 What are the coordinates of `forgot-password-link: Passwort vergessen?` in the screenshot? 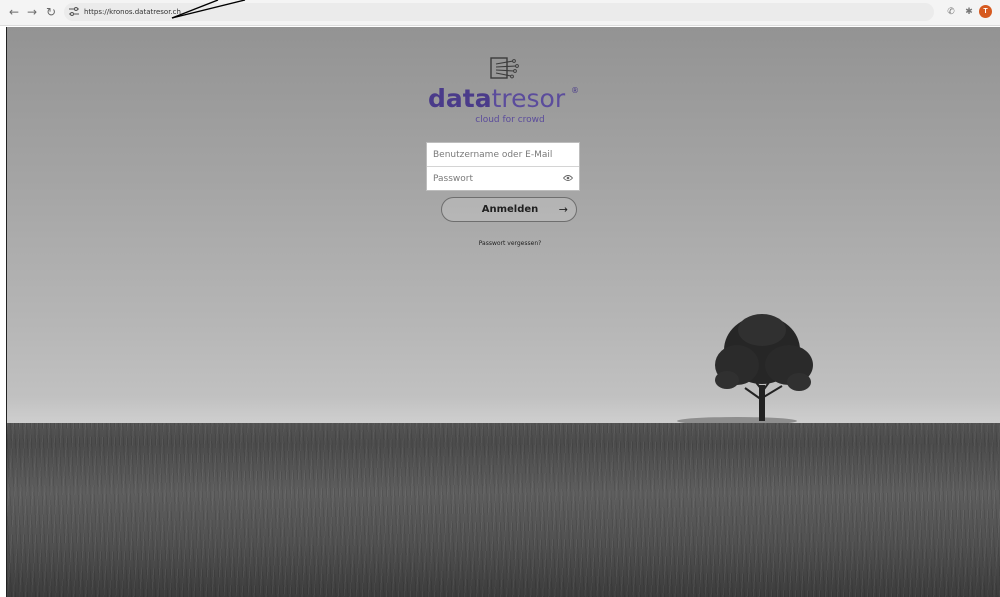 It's located at (510, 243).